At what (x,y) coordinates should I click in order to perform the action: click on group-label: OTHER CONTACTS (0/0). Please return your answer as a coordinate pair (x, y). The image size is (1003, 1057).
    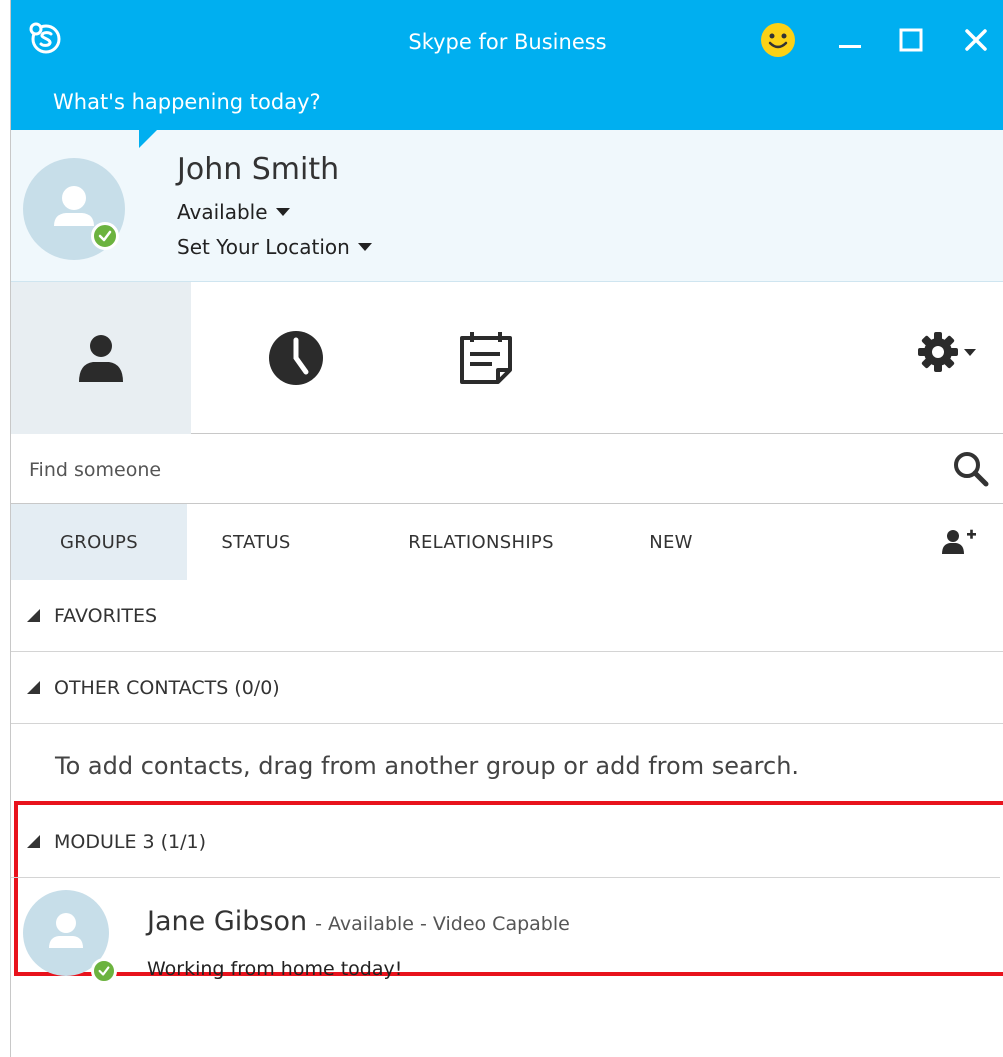
    Looking at the image, I should click on (167, 687).